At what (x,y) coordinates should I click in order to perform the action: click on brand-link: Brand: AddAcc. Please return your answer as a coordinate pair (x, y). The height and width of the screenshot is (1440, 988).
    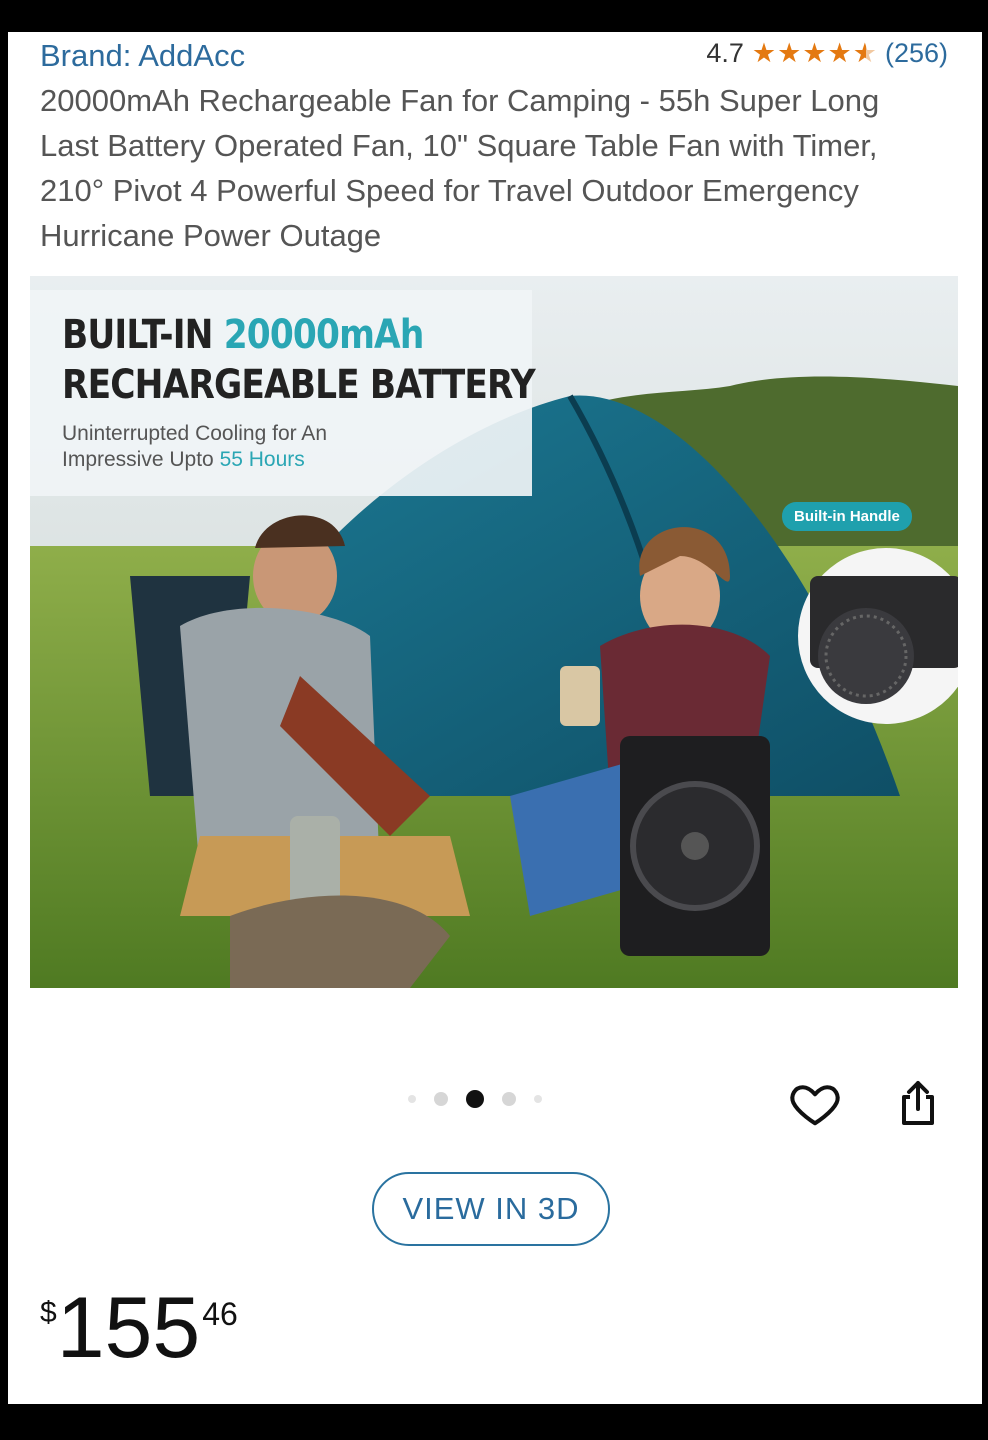
    Looking at the image, I should click on (142, 56).